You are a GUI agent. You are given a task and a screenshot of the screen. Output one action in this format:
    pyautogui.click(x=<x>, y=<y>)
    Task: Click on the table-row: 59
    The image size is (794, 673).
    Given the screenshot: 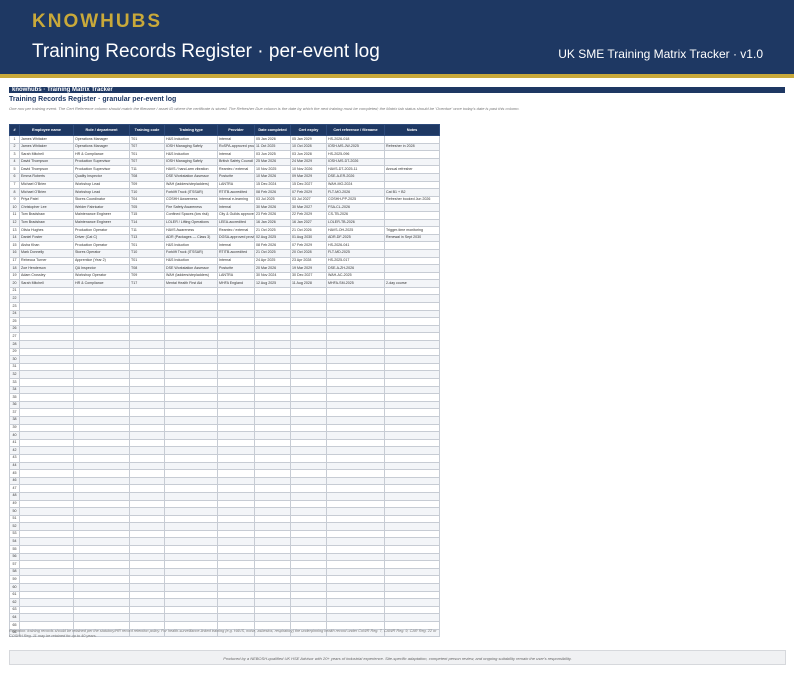 What is the action you would take?
    pyautogui.click(x=224, y=580)
    